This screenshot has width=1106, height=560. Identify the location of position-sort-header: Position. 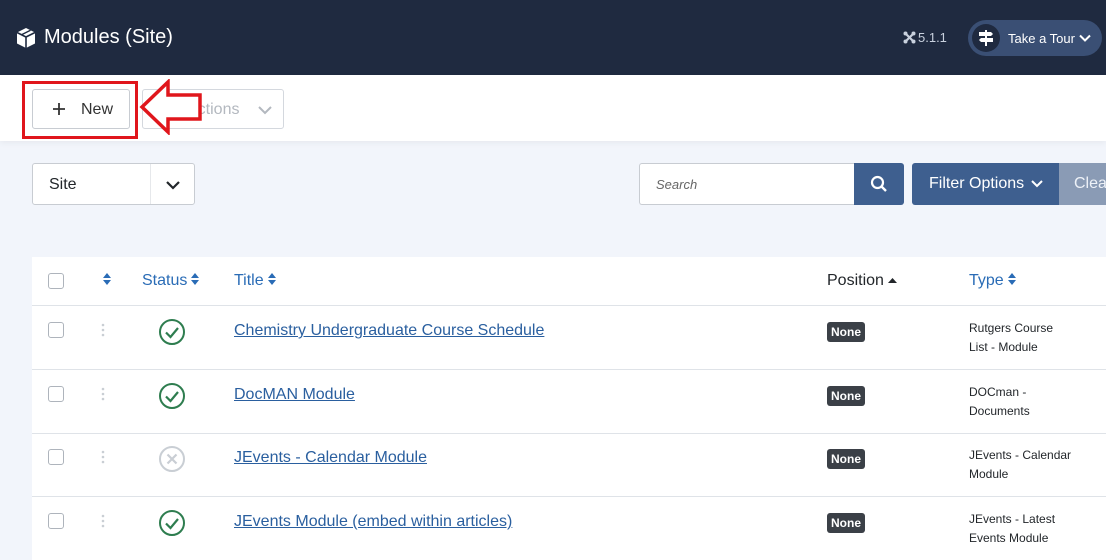
(862, 281).